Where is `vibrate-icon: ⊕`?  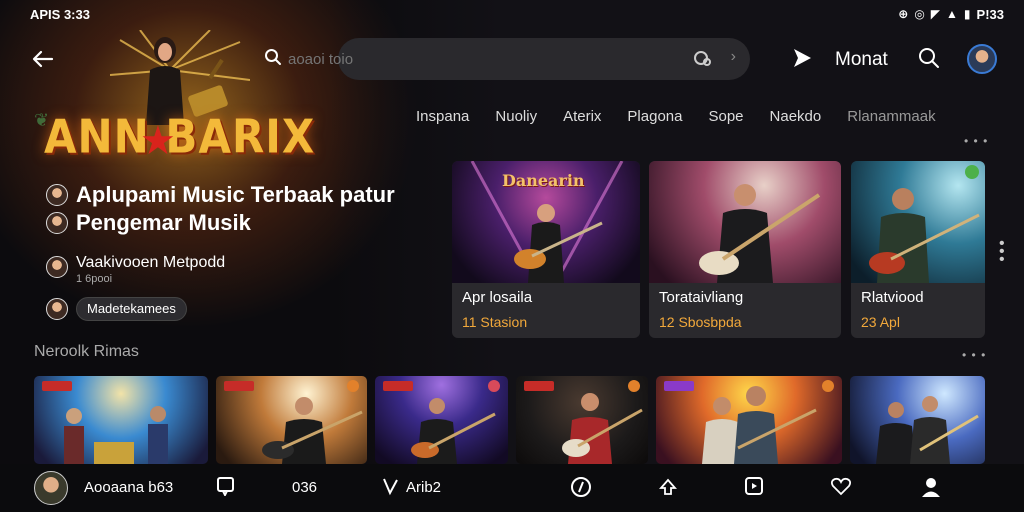
vibrate-icon: ⊕ is located at coordinates (903, 14).